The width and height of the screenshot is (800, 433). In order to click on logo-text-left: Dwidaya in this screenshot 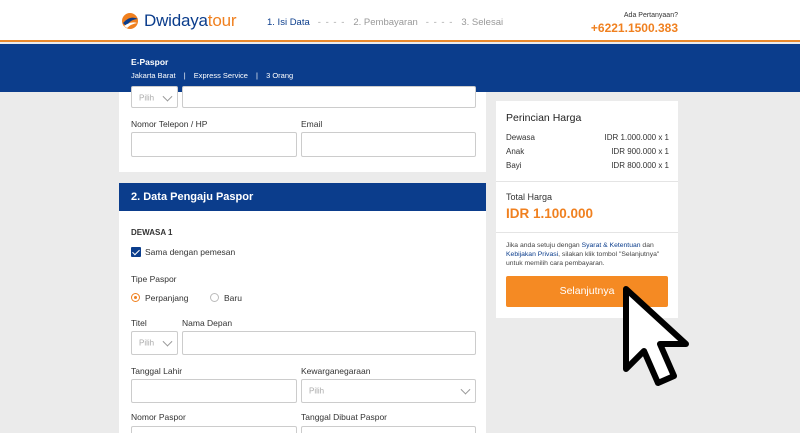, I will do `click(176, 20)`.